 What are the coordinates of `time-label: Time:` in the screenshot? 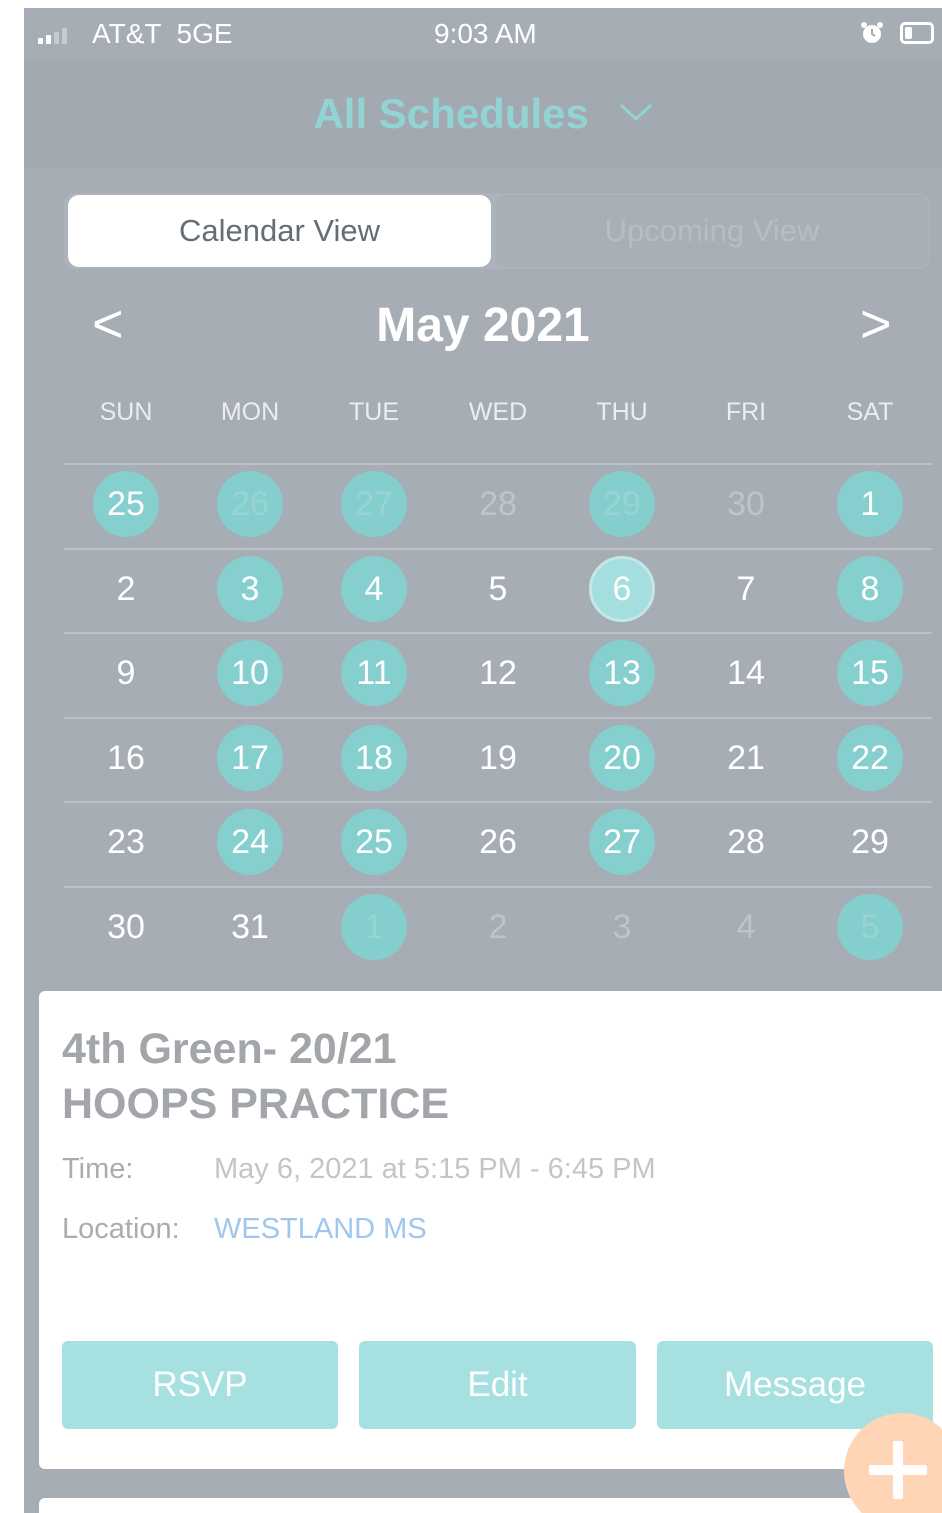 It's located at (98, 1169).